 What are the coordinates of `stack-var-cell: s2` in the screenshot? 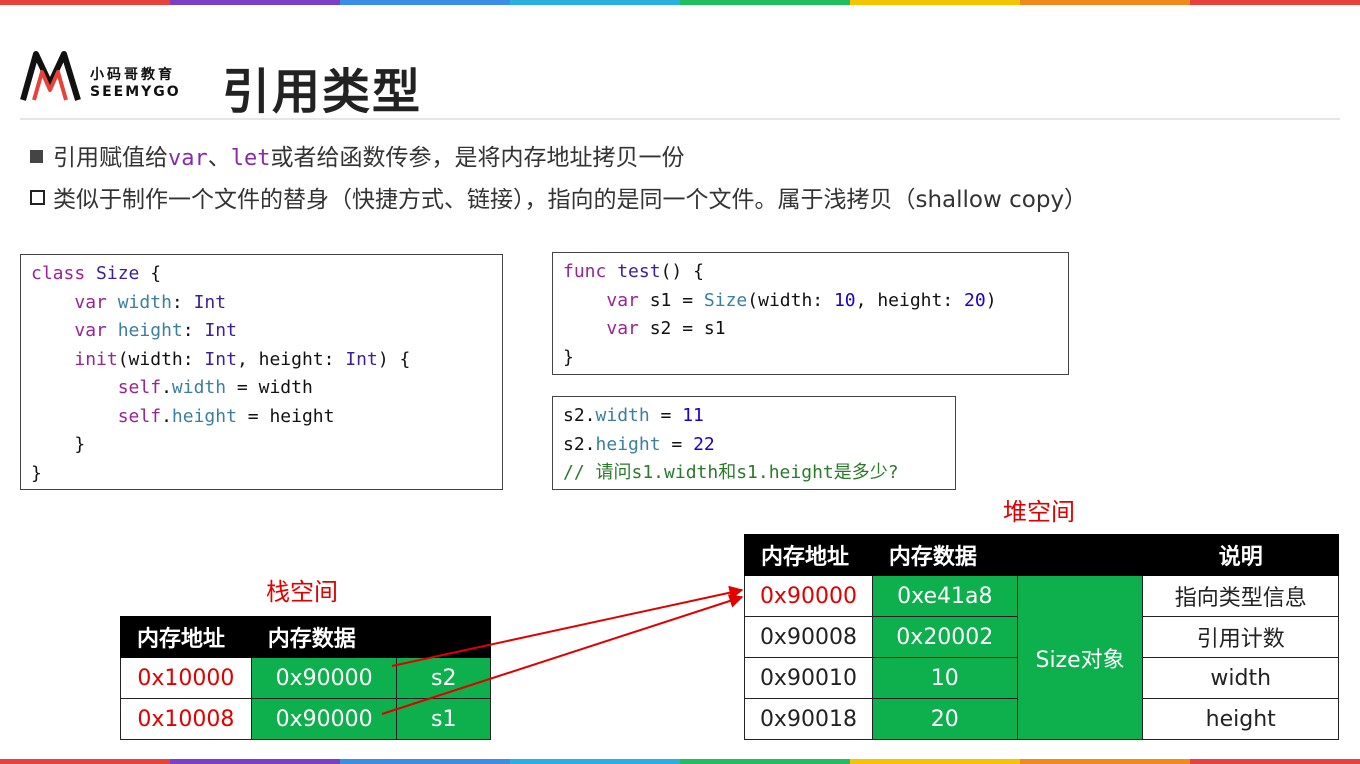 It's located at (443, 678).